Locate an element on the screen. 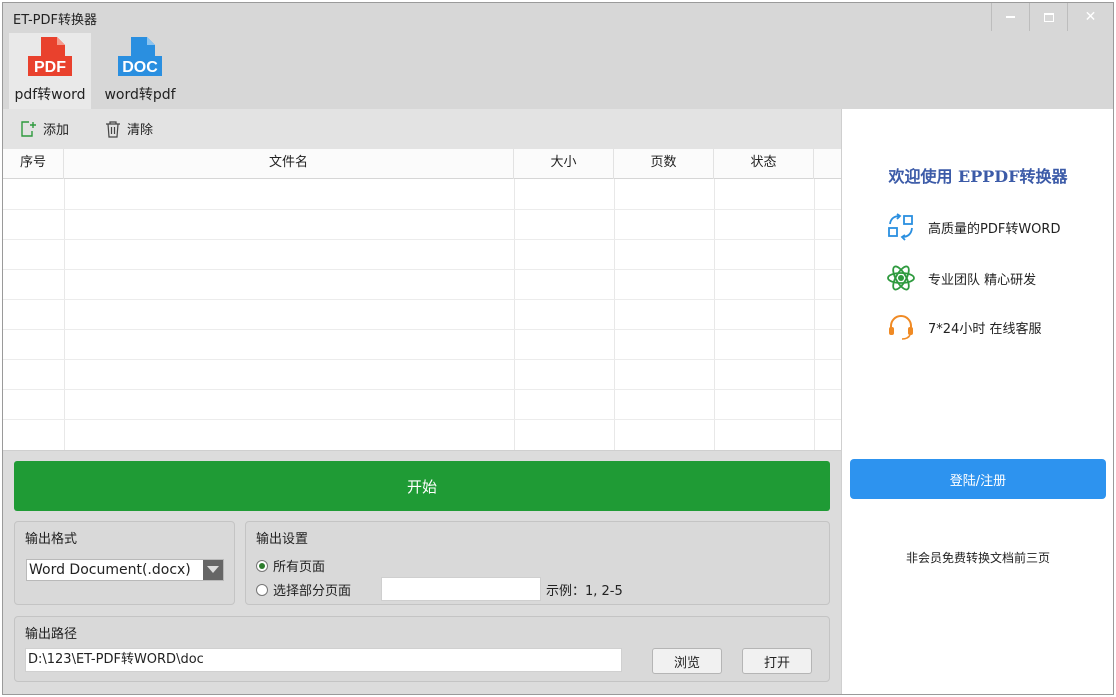  radio-partial-pages-label: 选择部分页面 is located at coordinates (312, 591).